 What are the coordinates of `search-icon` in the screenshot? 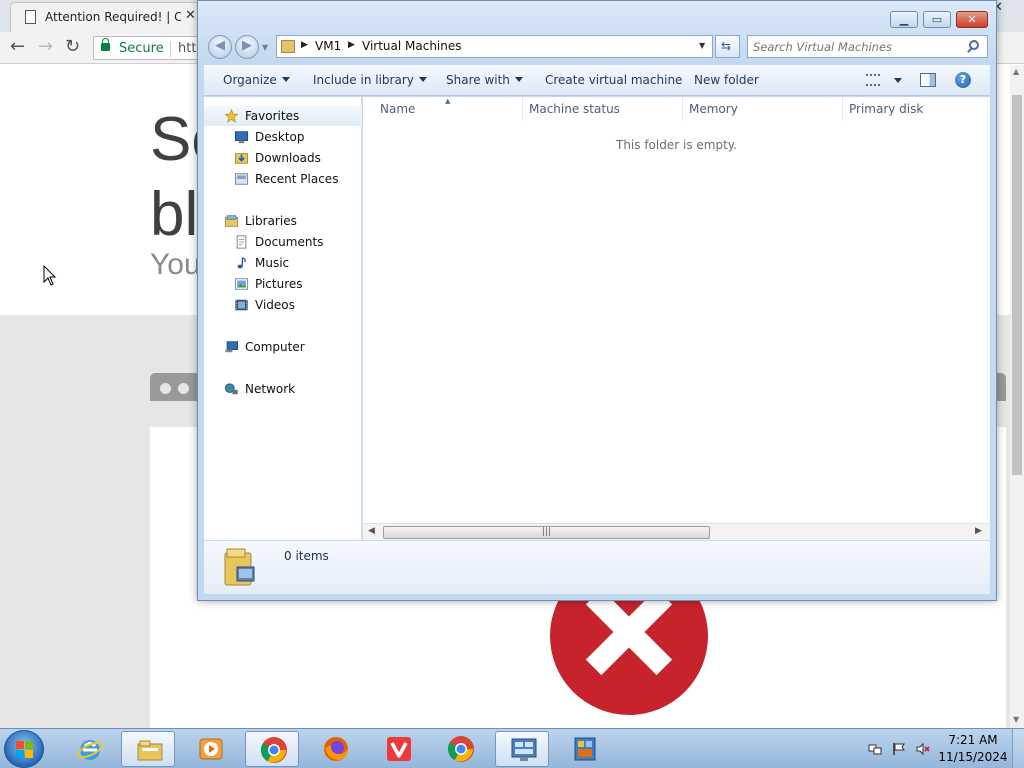 It's located at (974, 45).